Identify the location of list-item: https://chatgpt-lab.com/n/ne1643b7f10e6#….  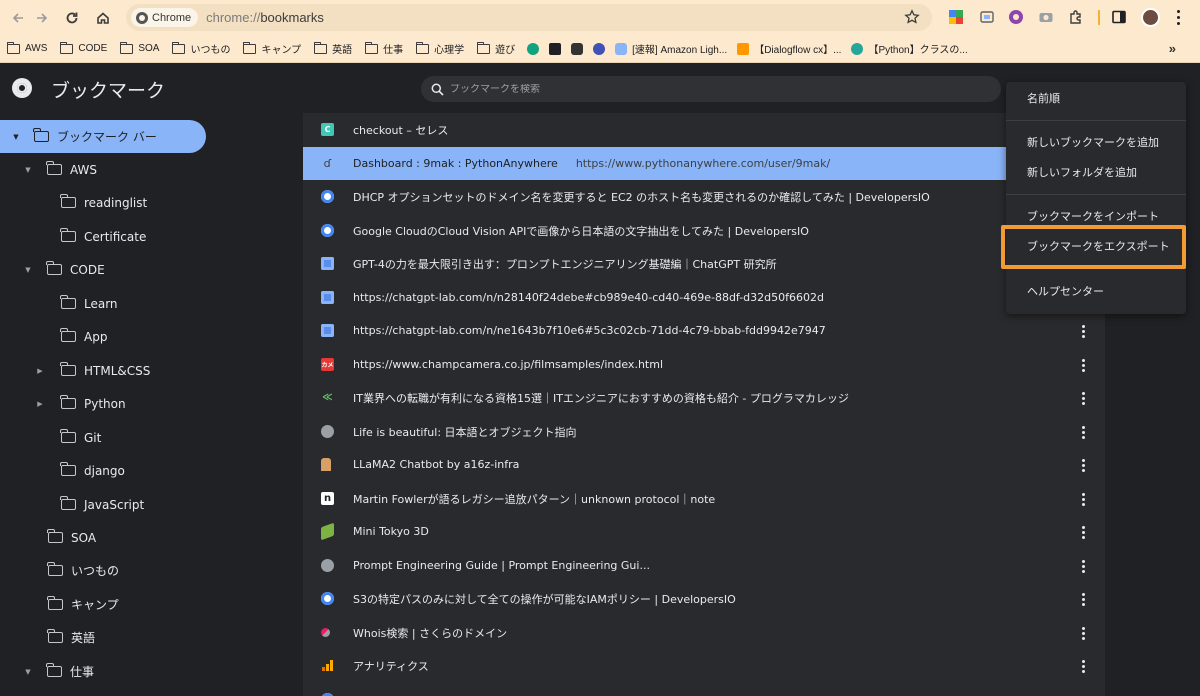
(704, 330).